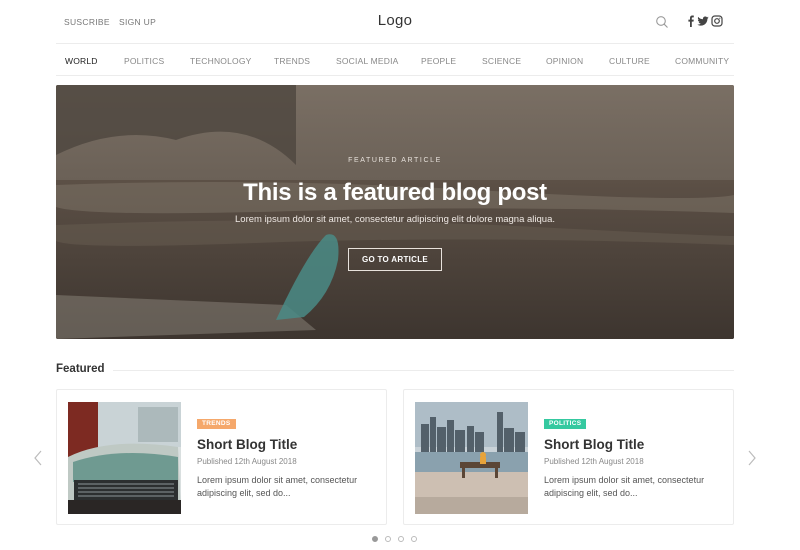  I want to click on category-badge: POLITICS, so click(565, 424).